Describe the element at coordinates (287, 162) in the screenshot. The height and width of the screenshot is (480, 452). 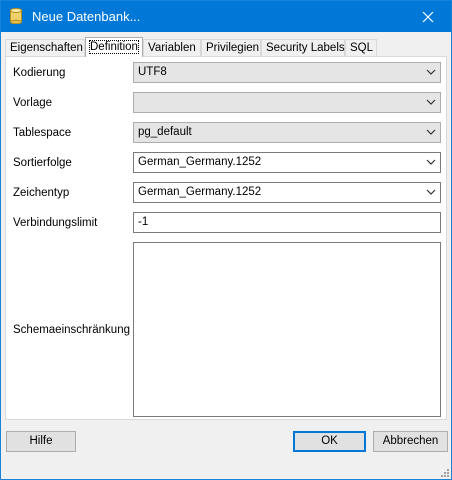
I see `collation-combobox: German_Germany.1252` at that location.